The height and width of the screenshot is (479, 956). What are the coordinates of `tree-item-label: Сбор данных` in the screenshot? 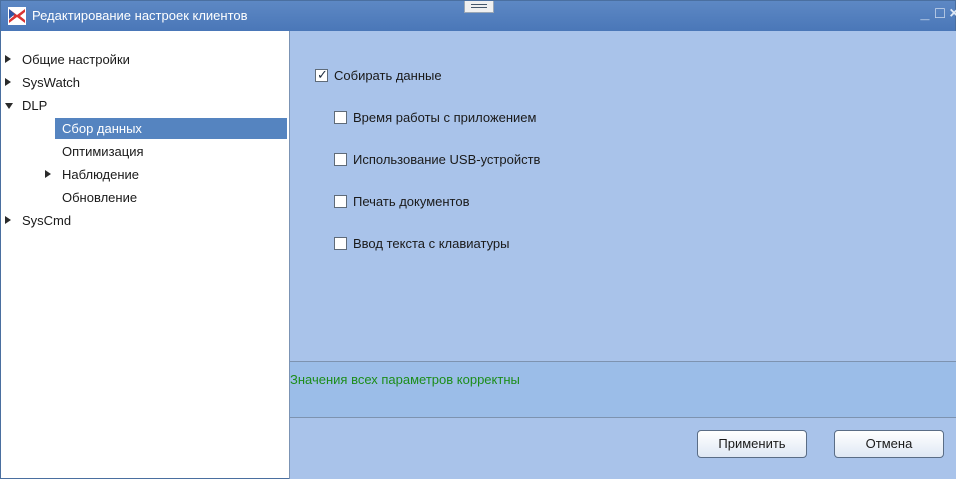 It's located at (102, 128).